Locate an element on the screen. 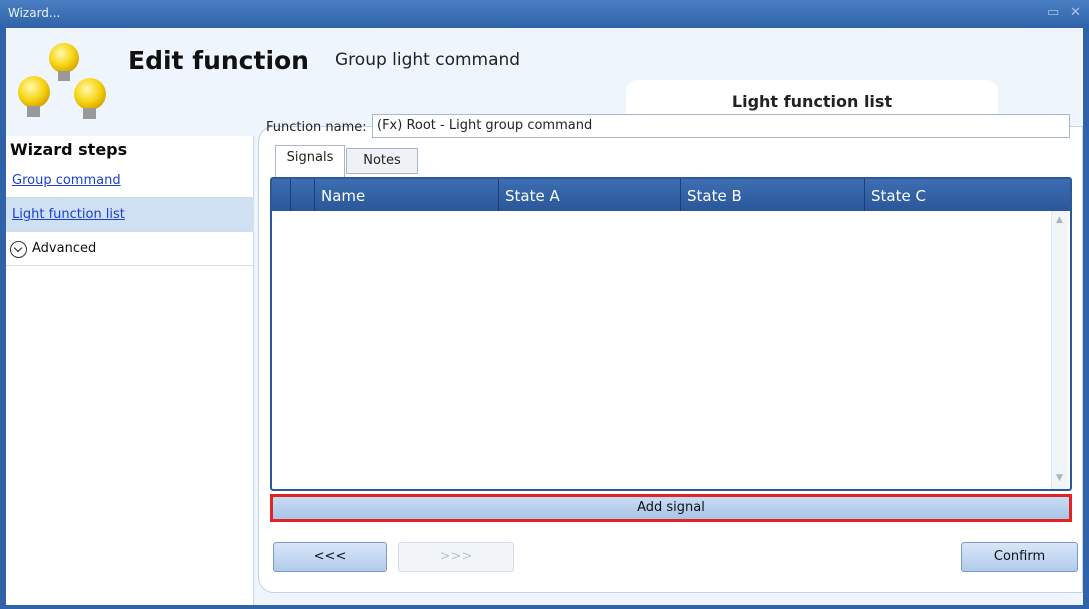  column-header-state-a: State A is located at coordinates (589, 195).